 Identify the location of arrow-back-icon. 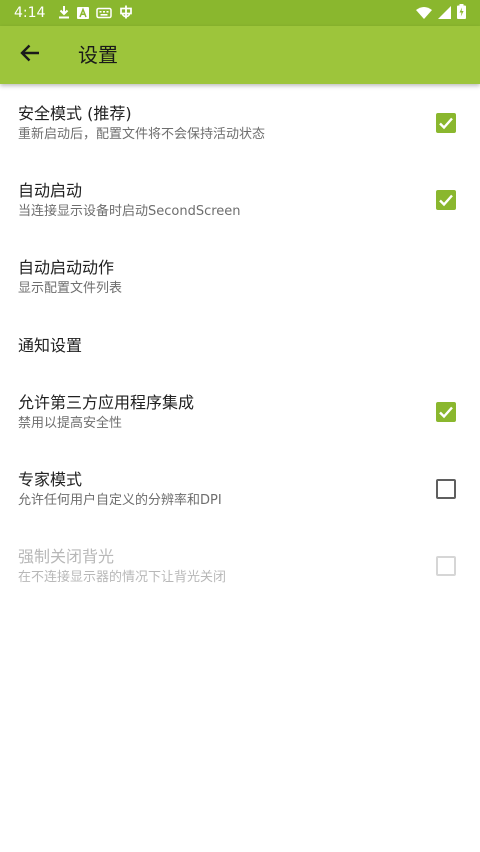
(30, 55).